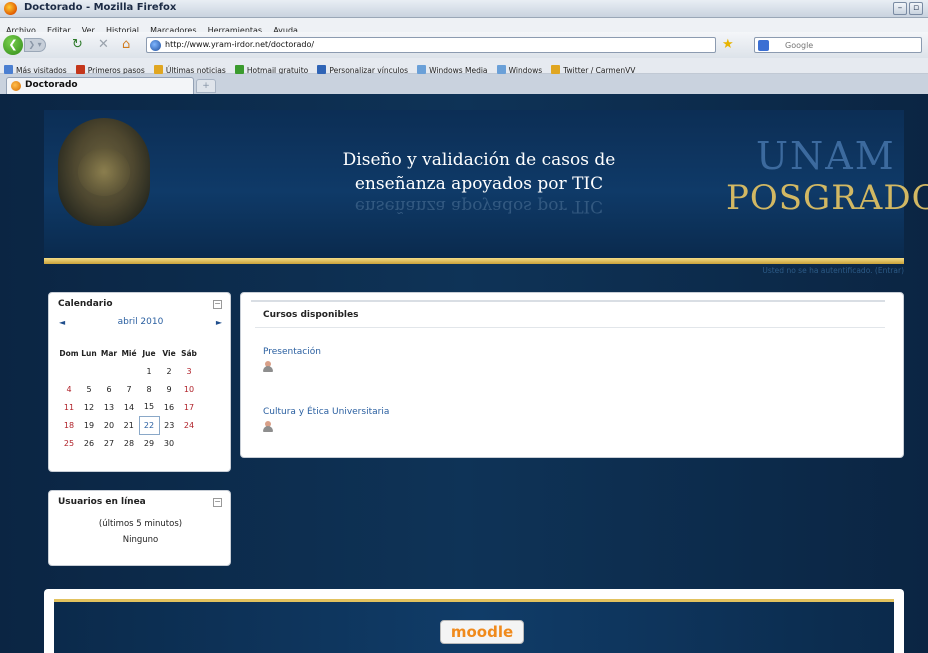  I want to click on new-tab-button: +, so click(206, 86).